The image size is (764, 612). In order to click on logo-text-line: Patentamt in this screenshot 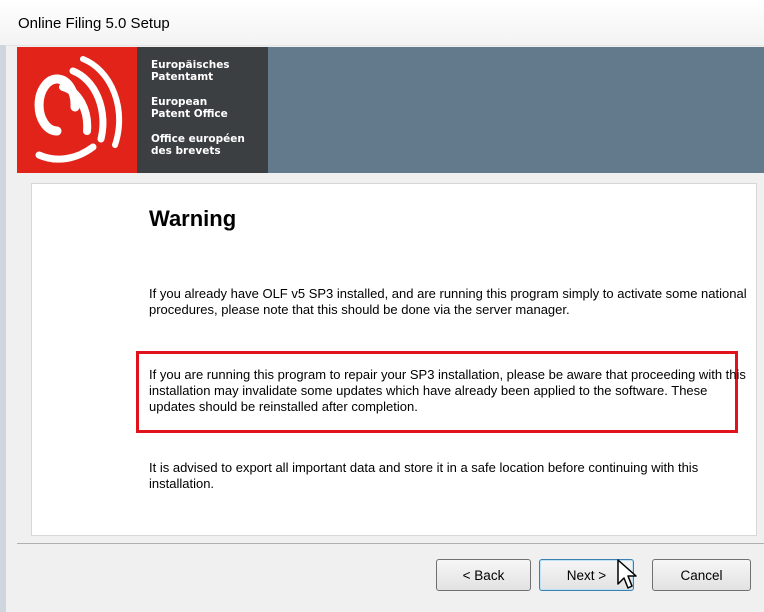, I will do `click(182, 77)`.